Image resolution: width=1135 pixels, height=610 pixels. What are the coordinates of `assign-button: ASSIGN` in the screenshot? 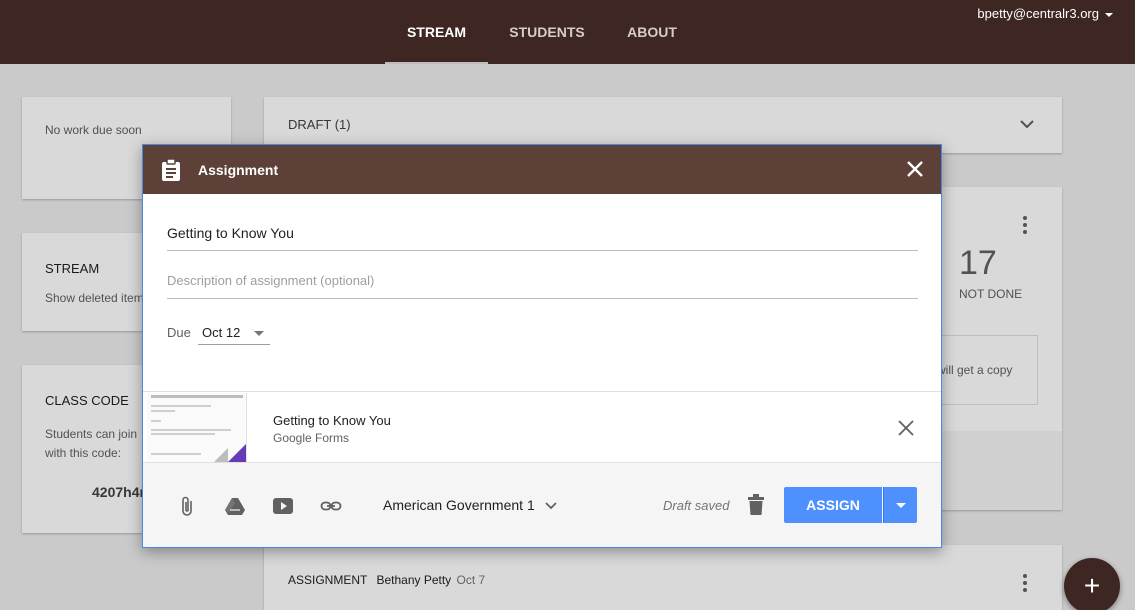 It's located at (833, 505).